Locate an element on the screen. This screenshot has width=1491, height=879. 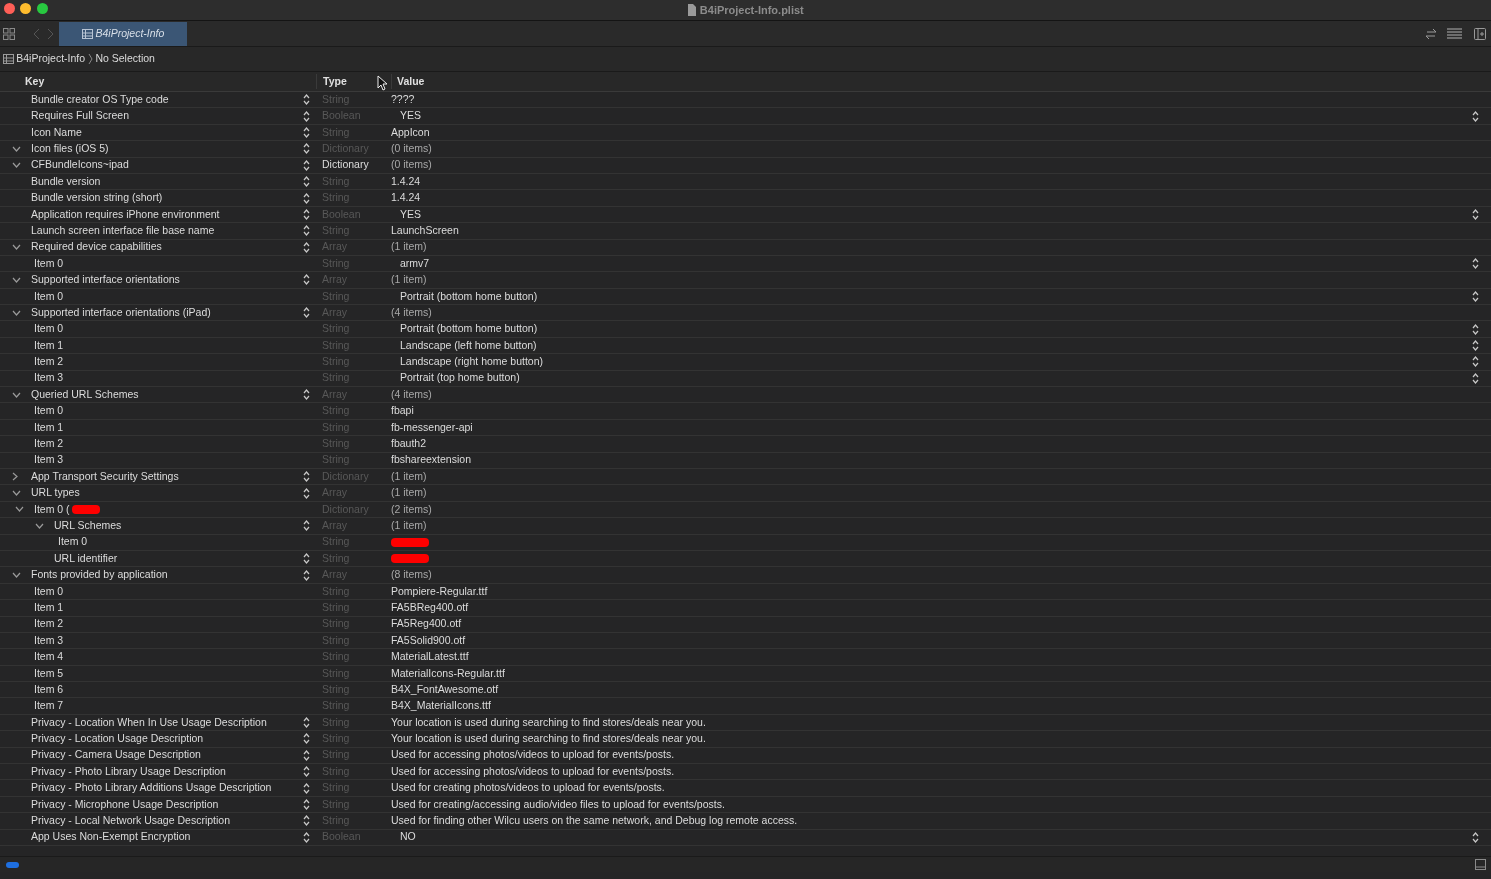
item-count: (0 items) is located at coordinates (411, 165).